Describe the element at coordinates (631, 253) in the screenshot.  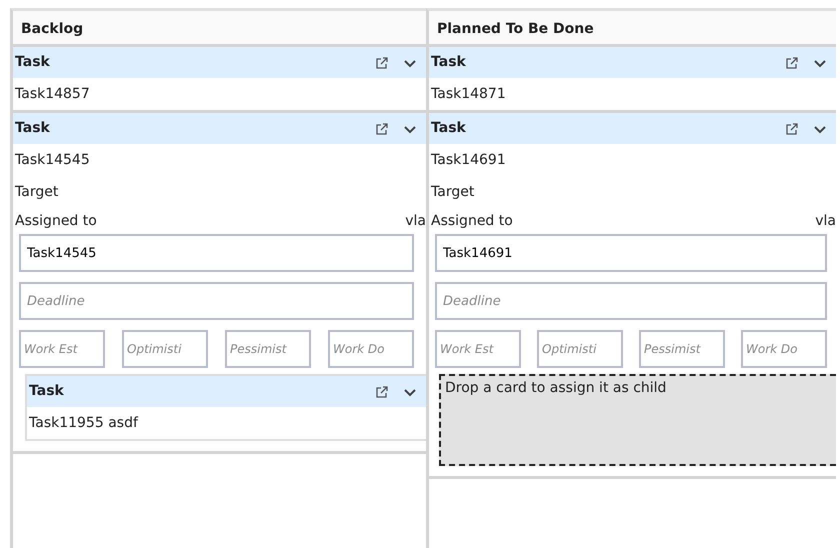
I see `name-field: Task14691` at that location.